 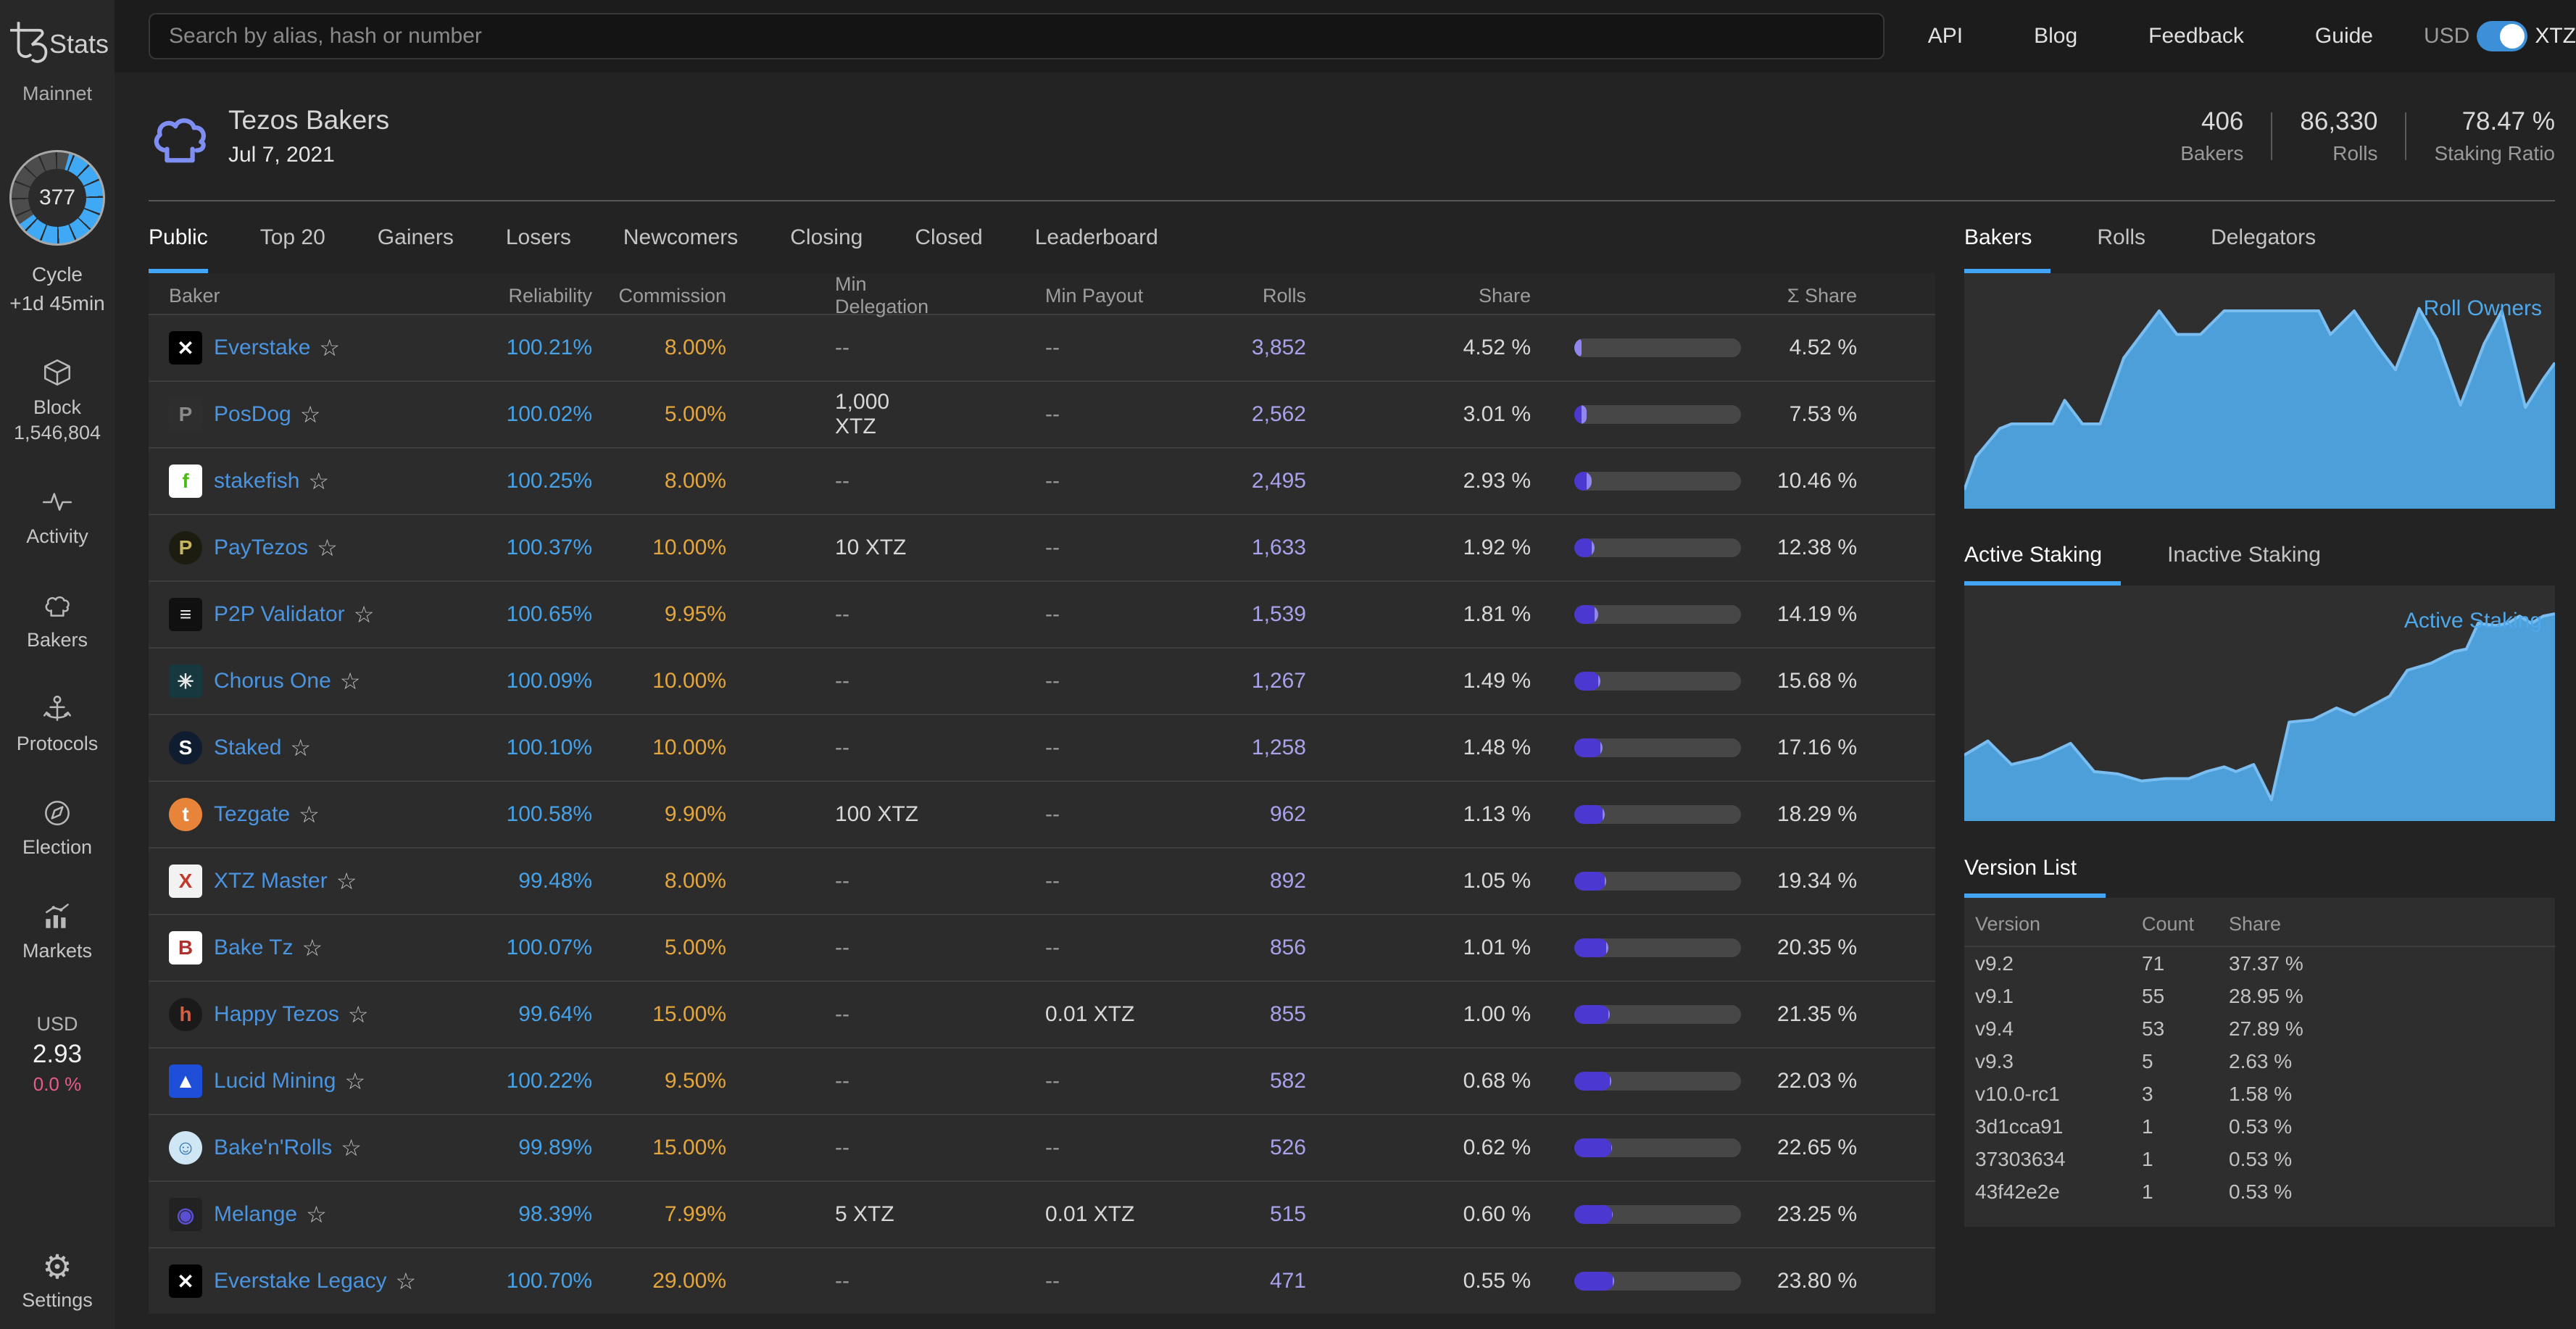 I want to click on baker-cell: h Happy Tezos ☆, so click(x=297, y=1014).